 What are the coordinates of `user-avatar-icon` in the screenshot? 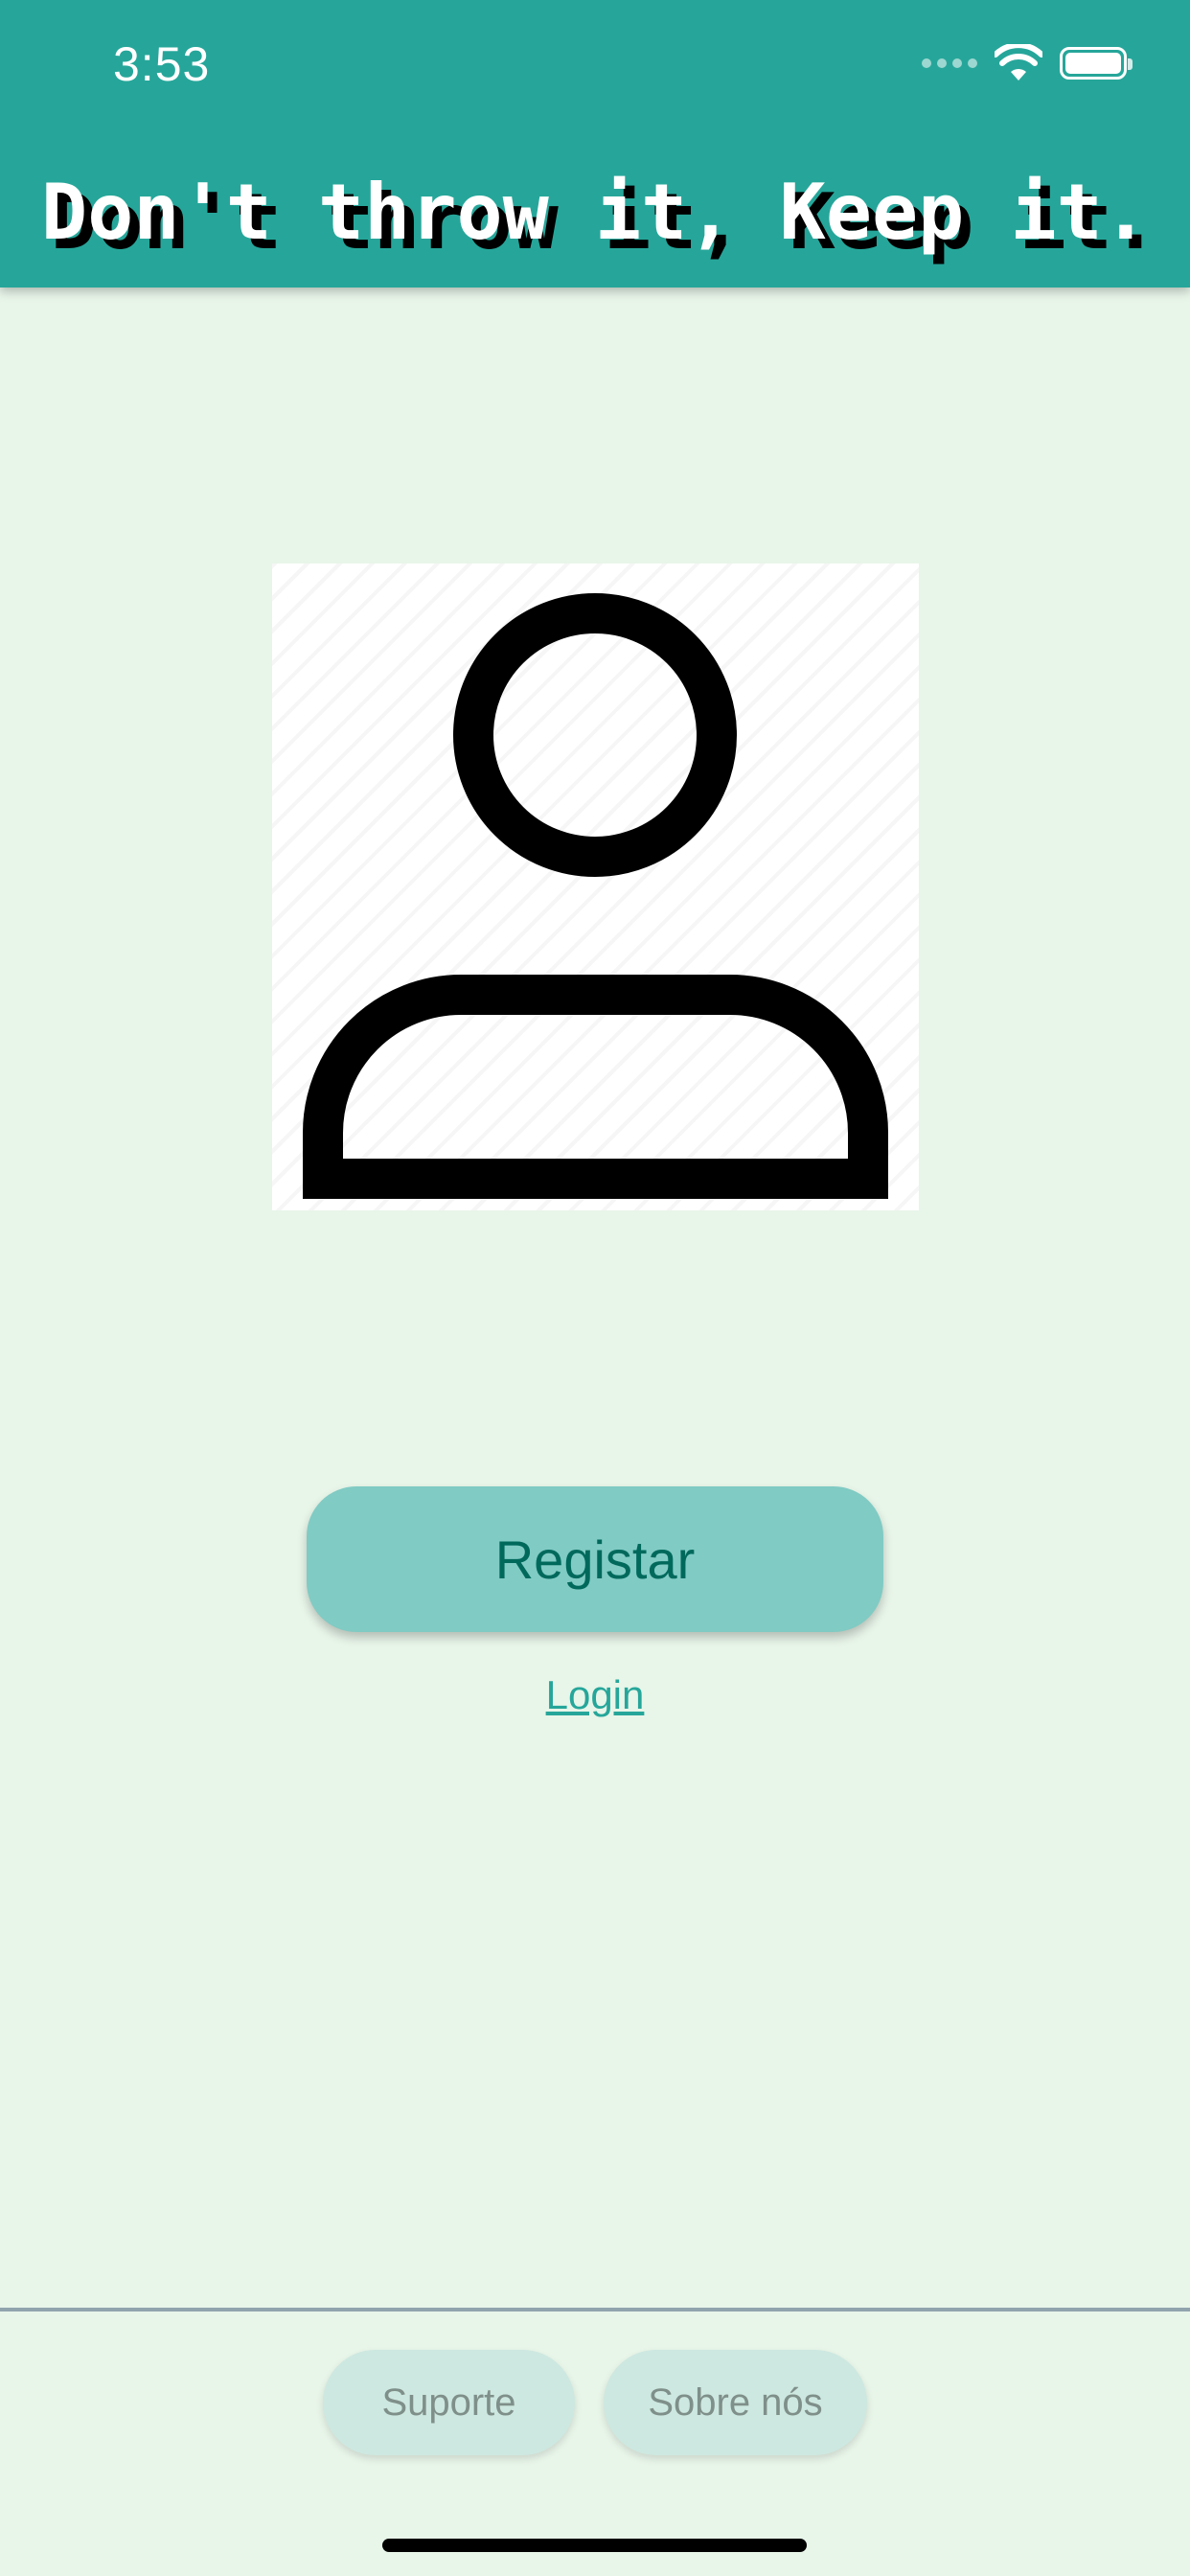 It's located at (595, 887).